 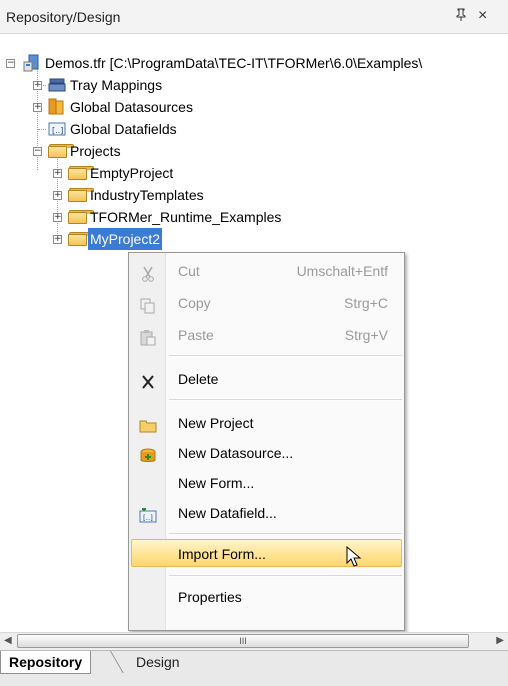 What do you see at coordinates (196, 335) in the screenshot?
I see `menu-item-label: Paste` at bounding box center [196, 335].